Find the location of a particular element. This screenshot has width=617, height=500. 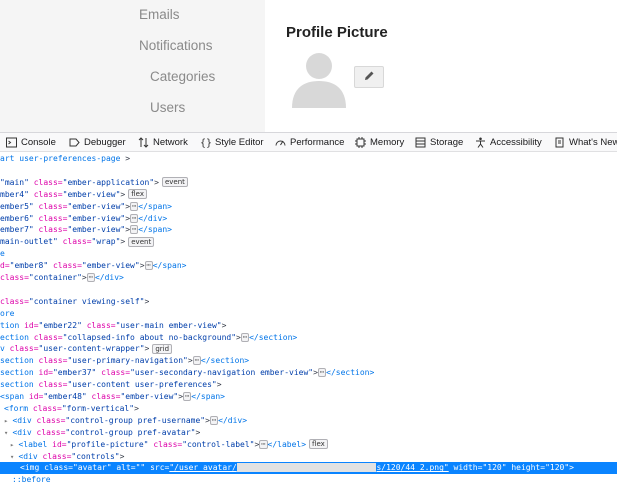

attribute-name: id= is located at coordinates (34, 396).